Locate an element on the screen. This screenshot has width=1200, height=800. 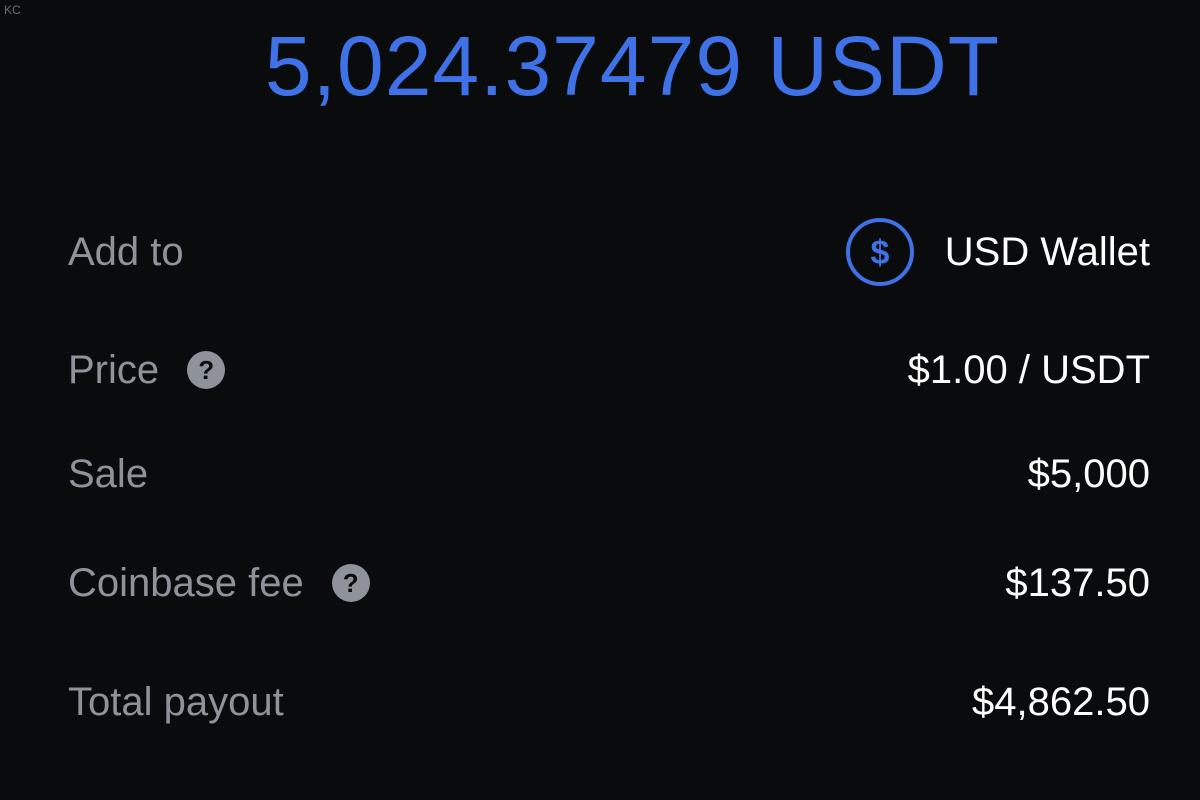
crypto-amount: 5,024.37479 USDT is located at coordinates (632, 66).